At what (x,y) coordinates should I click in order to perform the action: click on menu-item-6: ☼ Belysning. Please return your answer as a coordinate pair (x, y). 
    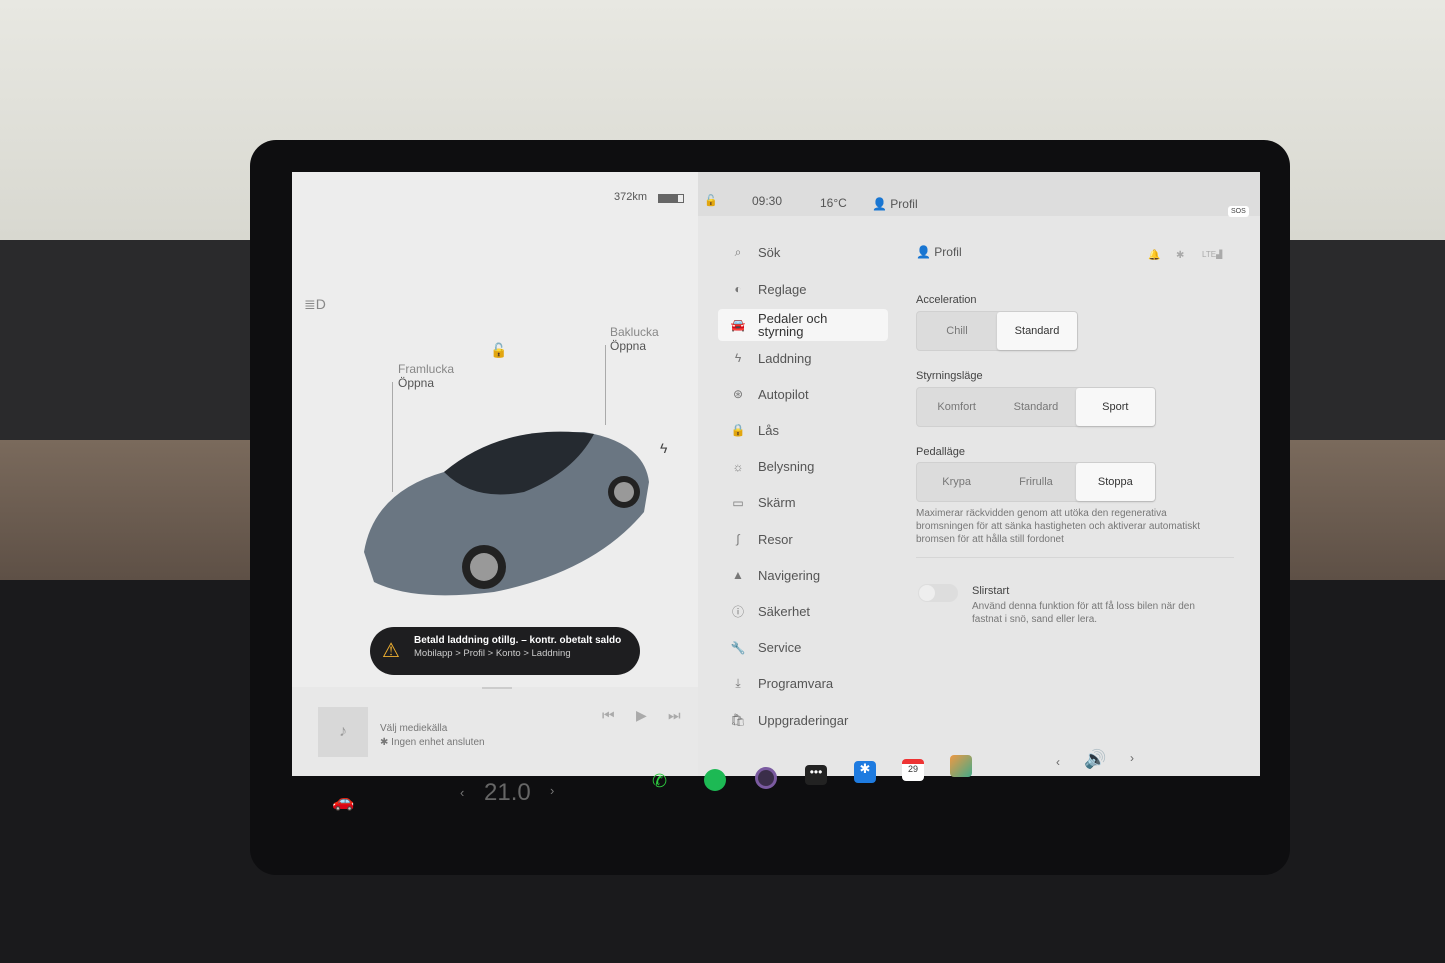
    Looking at the image, I should click on (803, 467).